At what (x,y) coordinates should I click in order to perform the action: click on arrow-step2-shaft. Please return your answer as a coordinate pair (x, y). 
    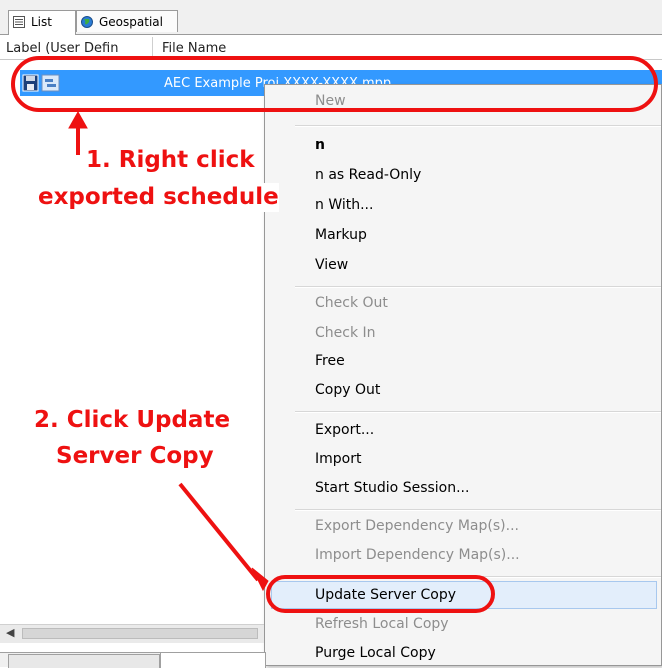
    Looking at the image, I should click on (219, 532).